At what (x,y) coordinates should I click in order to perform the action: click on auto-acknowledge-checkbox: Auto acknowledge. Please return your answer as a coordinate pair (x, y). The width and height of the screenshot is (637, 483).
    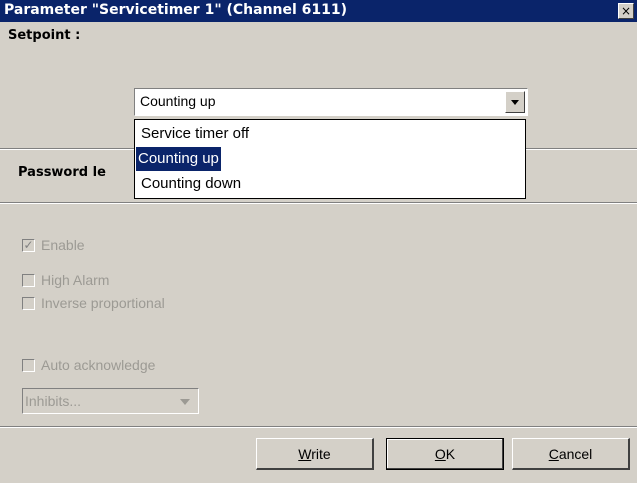
    Looking at the image, I should click on (88, 365).